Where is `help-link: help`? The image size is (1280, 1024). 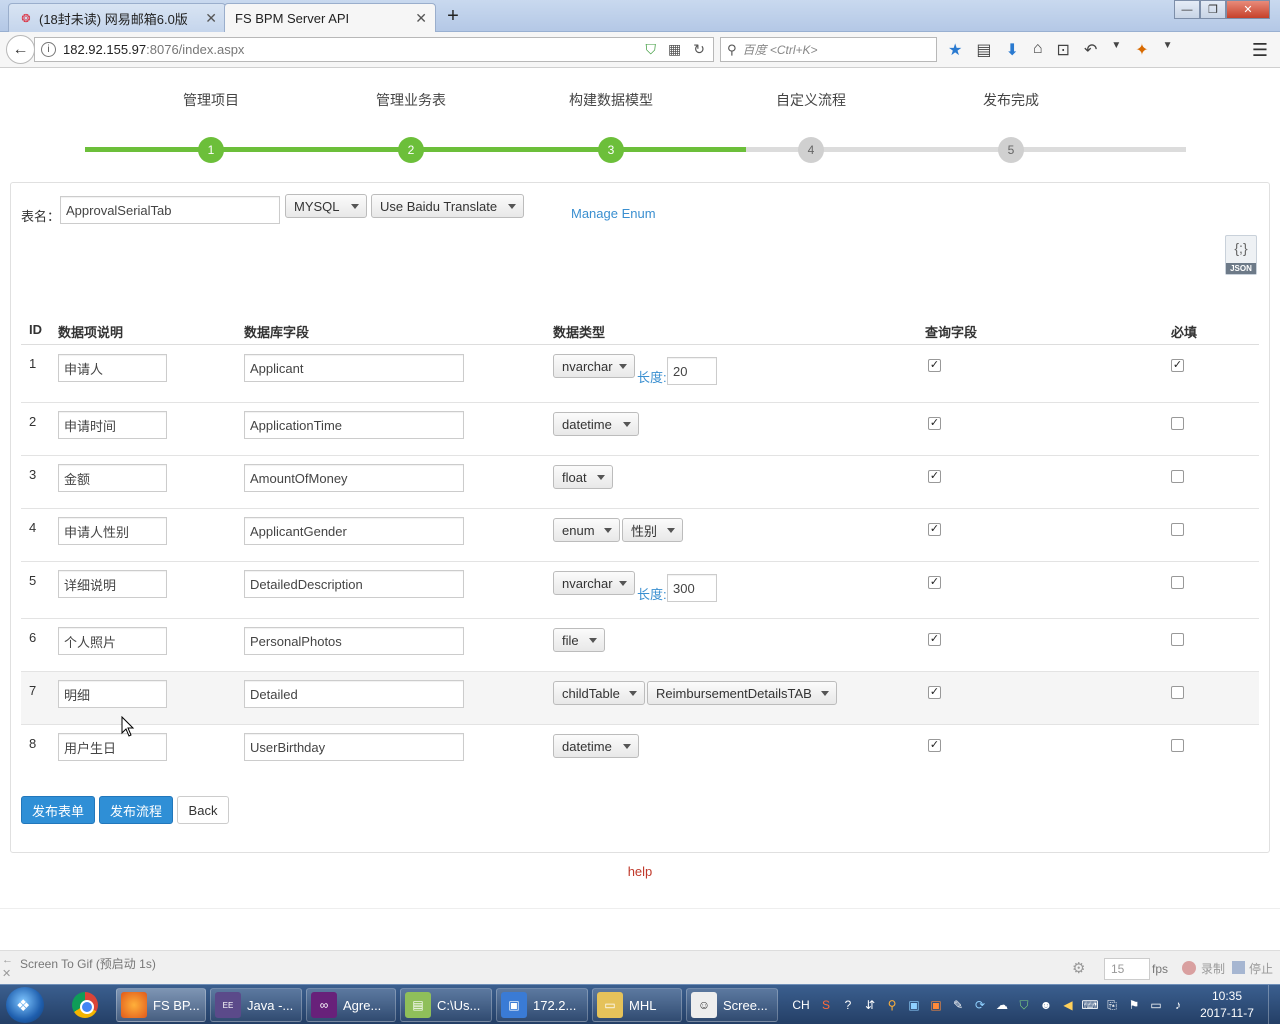 help-link: help is located at coordinates (640, 871).